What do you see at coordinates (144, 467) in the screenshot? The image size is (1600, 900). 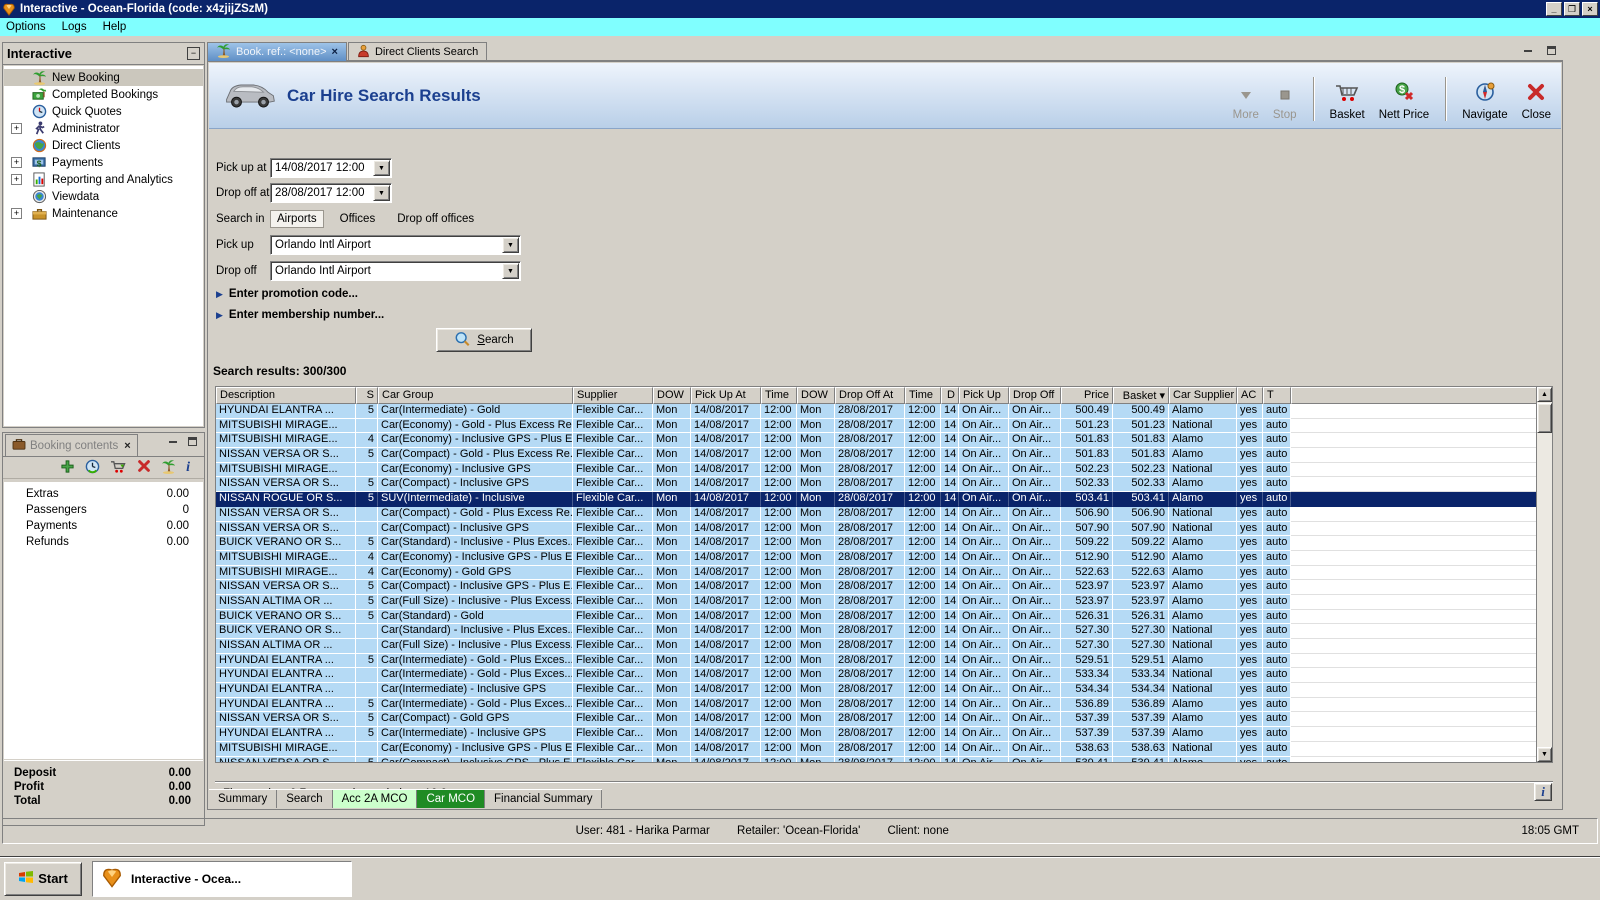 I see `delete-icon` at bounding box center [144, 467].